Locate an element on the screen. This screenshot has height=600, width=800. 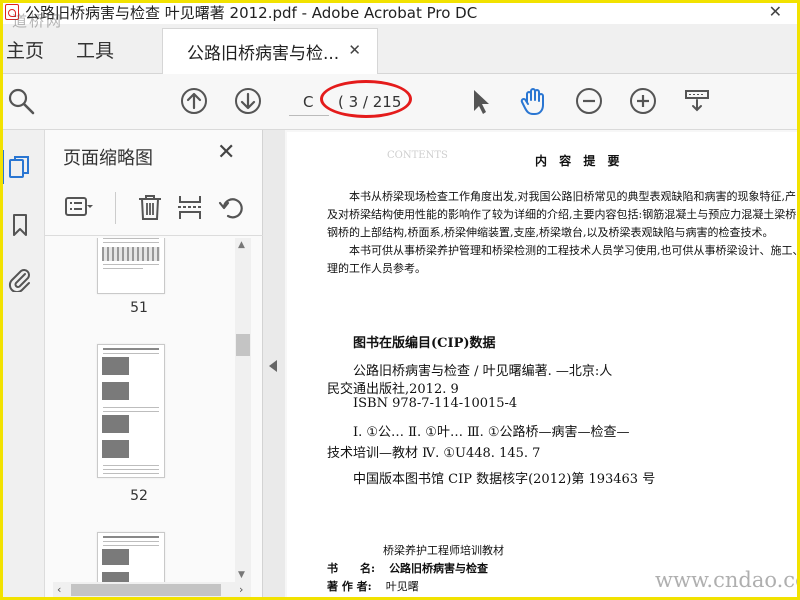
panel-title: 页面缩略图 is located at coordinates (108, 158).